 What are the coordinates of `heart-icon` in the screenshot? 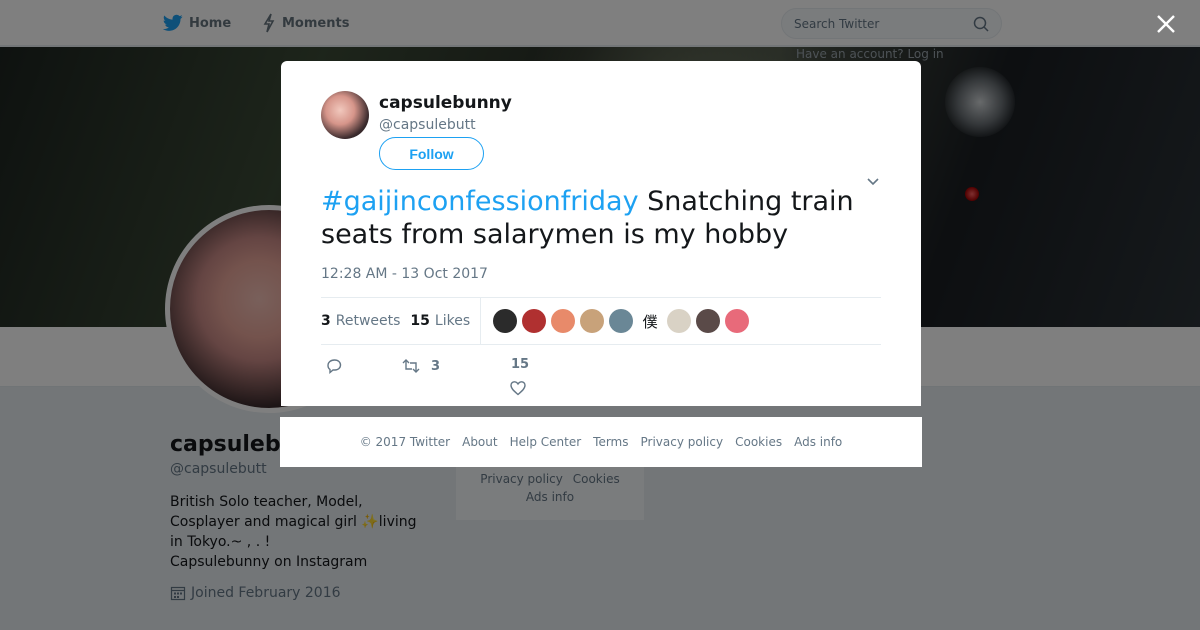 It's located at (518, 388).